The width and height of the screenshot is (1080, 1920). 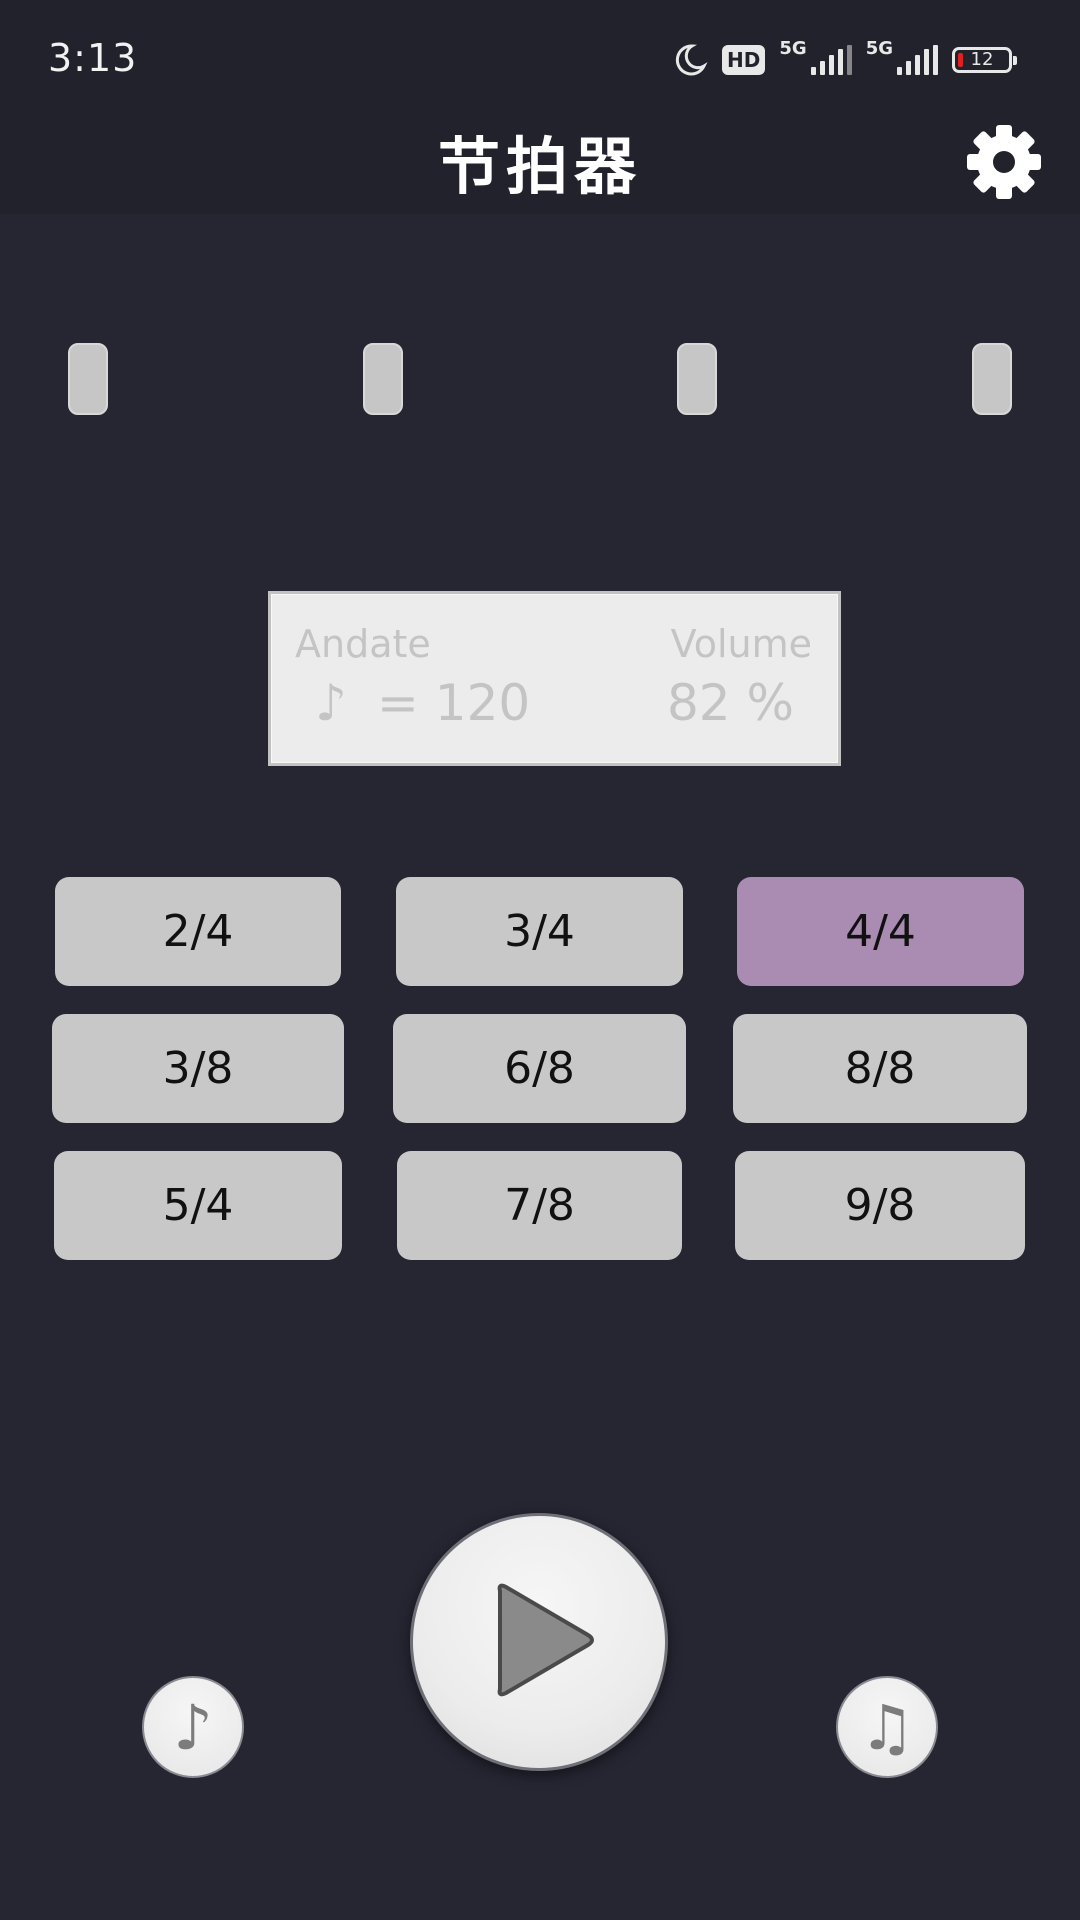 What do you see at coordinates (880, 1068) in the screenshot?
I see `time-signature-button: 8/8` at bounding box center [880, 1068].